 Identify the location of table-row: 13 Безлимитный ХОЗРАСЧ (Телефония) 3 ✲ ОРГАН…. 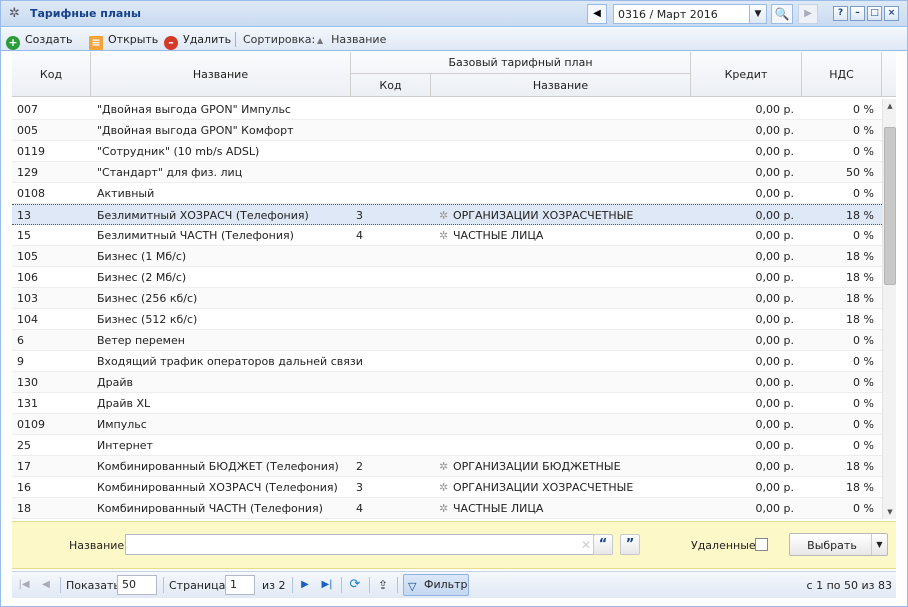
(447, 214).